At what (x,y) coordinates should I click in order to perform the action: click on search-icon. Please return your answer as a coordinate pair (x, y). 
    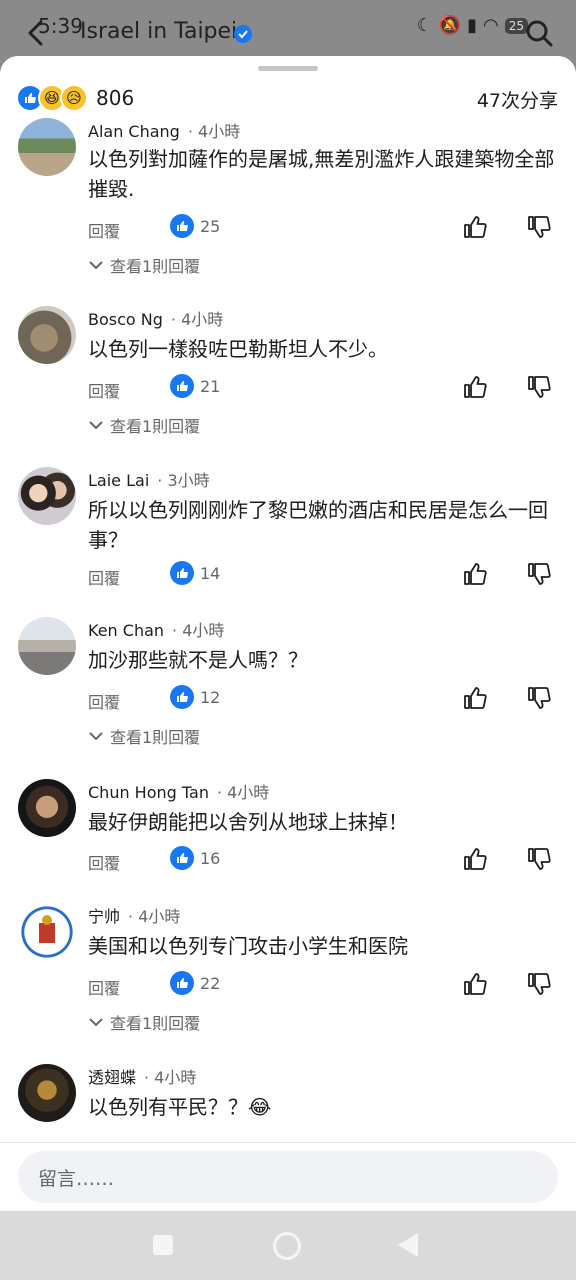
    Looking at the image, I should click on (539, 33).